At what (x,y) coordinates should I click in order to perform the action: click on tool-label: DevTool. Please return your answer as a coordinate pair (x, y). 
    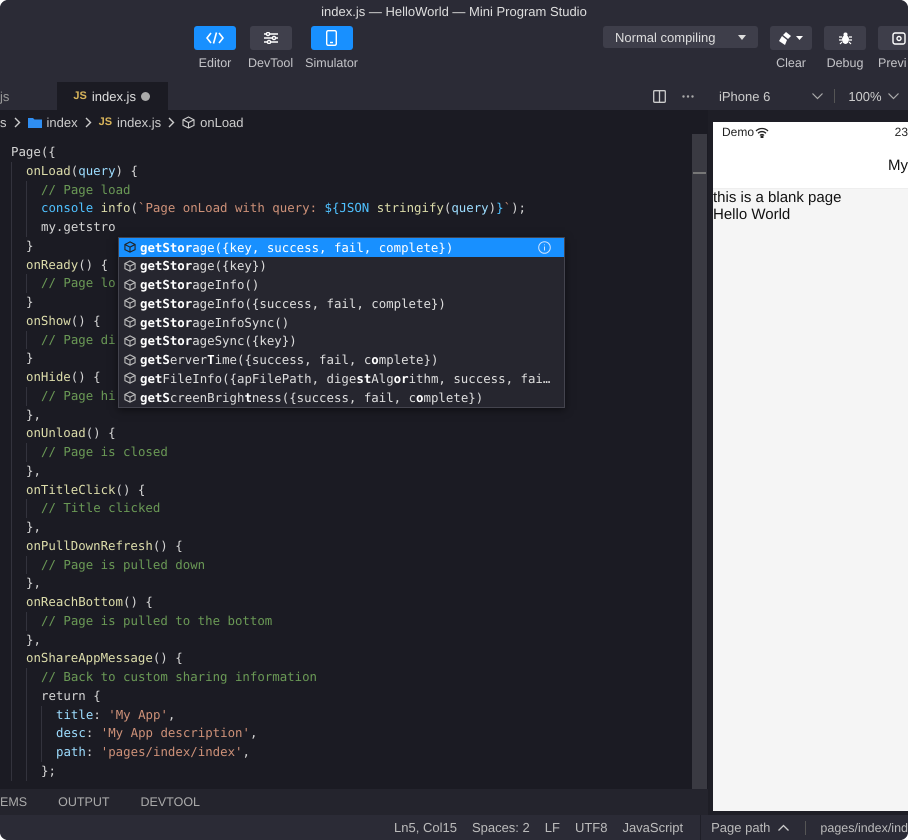
    Looking at the image, I should click on (271, 63).